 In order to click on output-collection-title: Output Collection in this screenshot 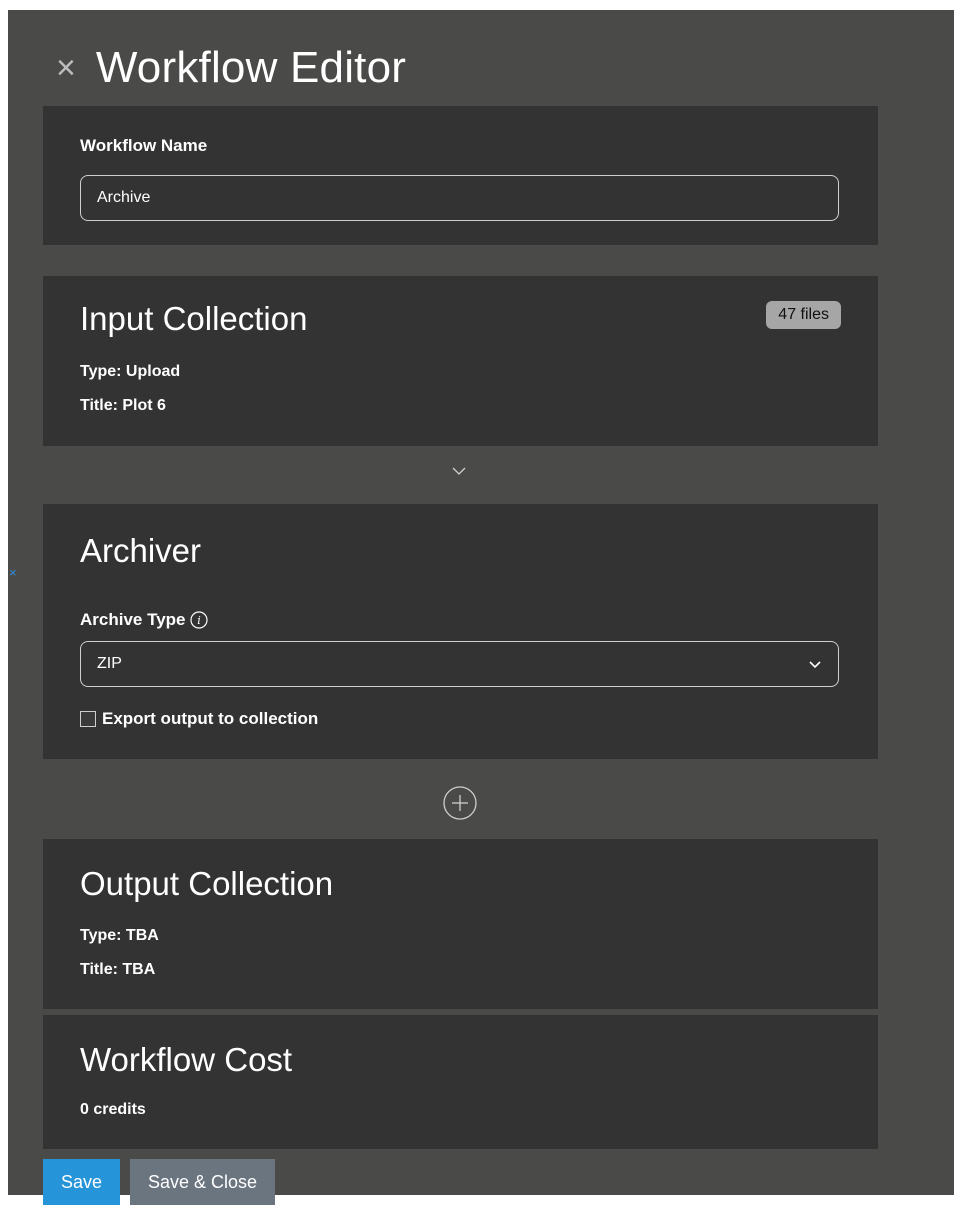, I will do `click(207, 883)`.